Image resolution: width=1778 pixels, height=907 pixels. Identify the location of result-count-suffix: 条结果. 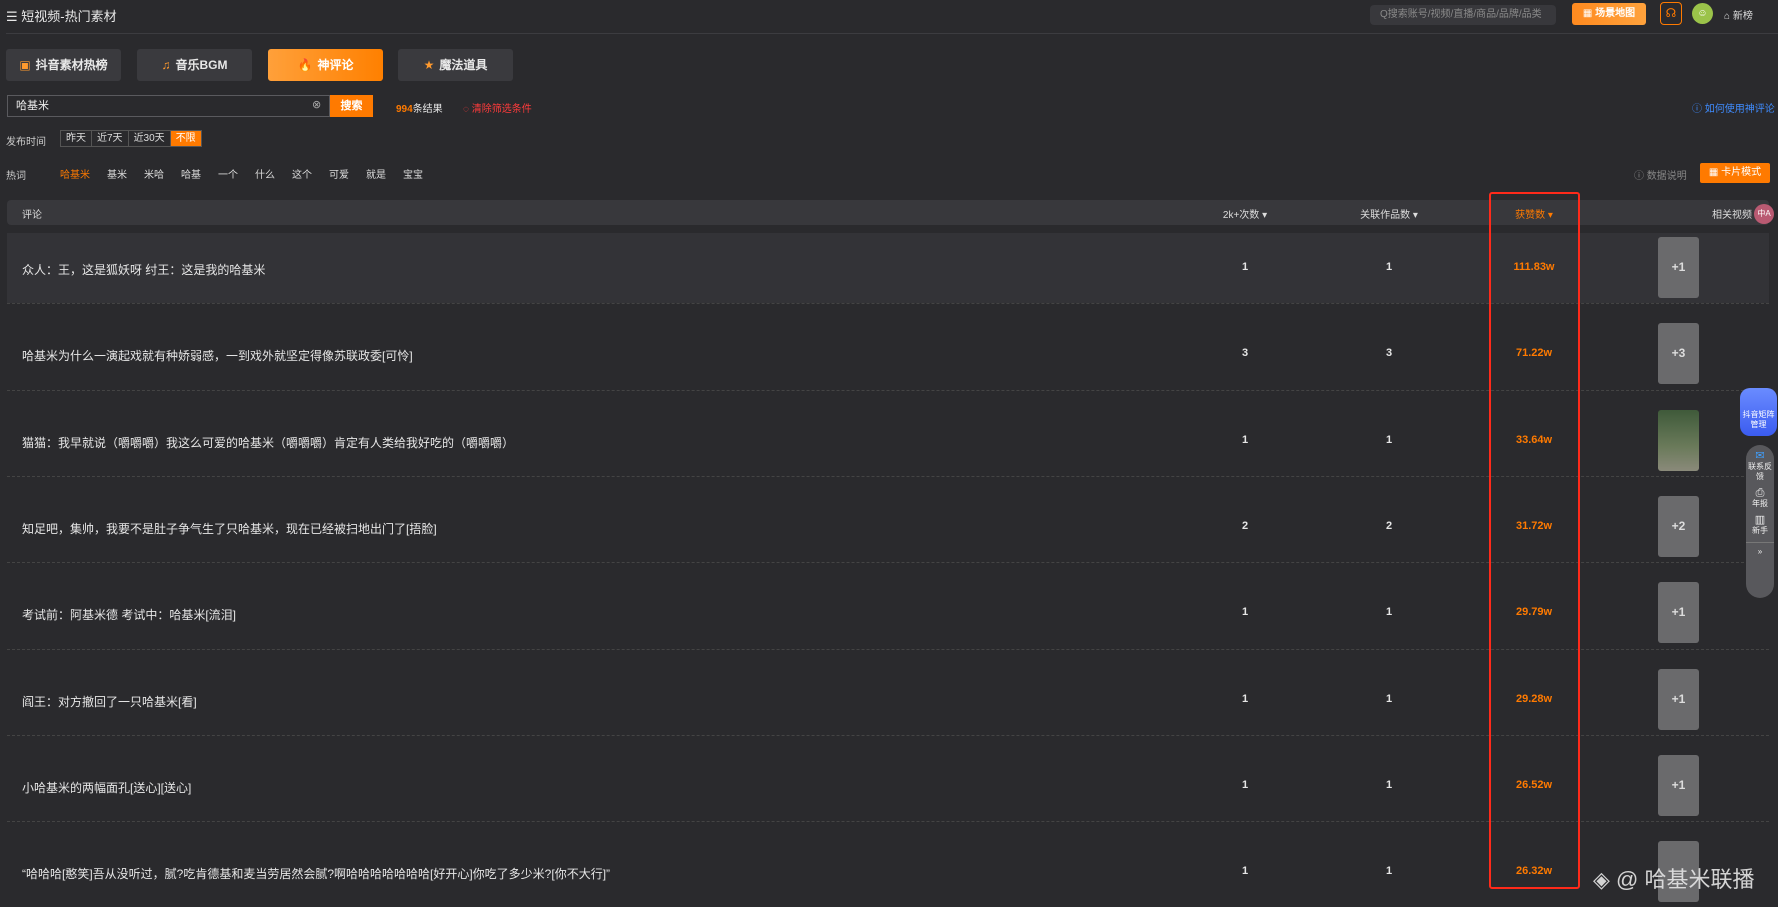
(427, 109).